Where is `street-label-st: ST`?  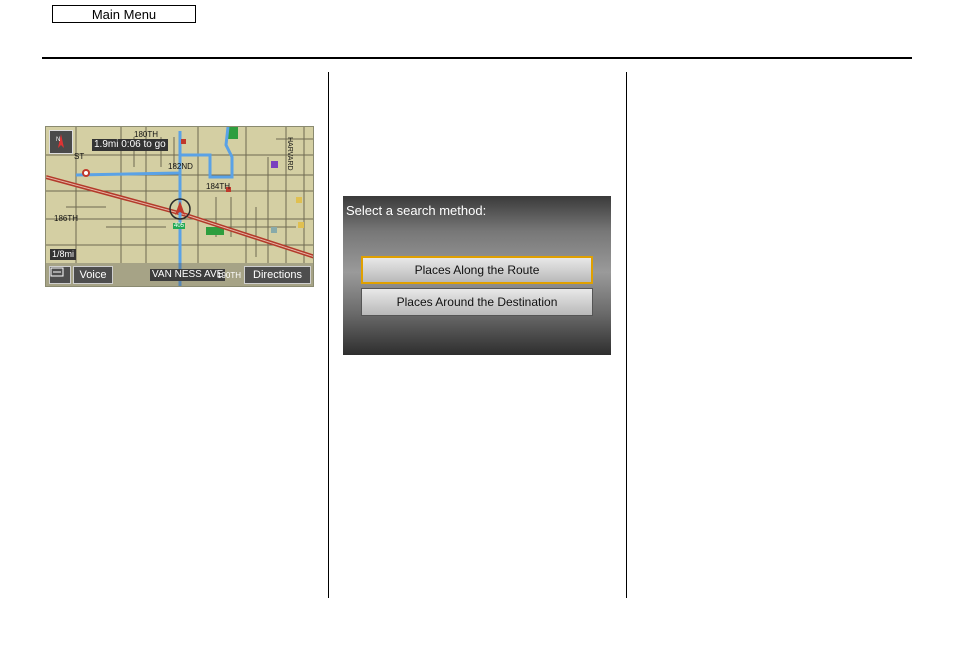 street-label-st: ST is located at coordinates (79, 156).